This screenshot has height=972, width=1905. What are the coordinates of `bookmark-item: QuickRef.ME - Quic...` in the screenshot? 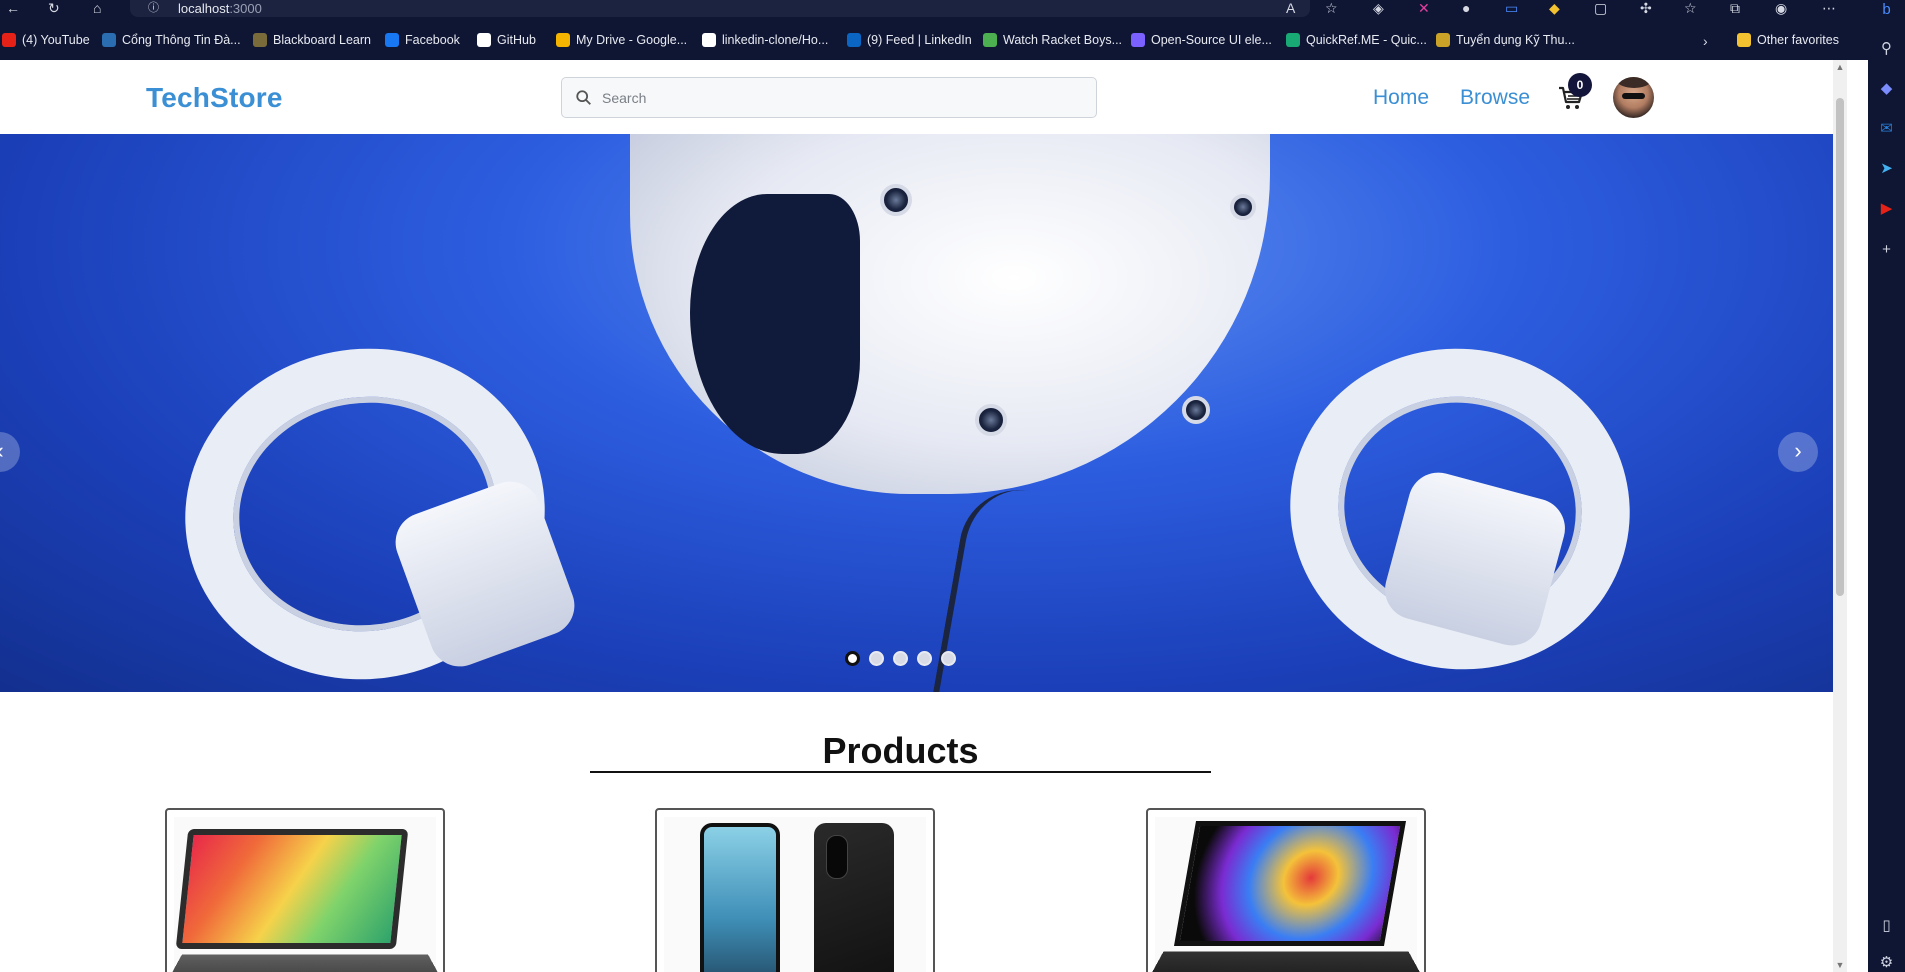 It's located at (1356, 40).